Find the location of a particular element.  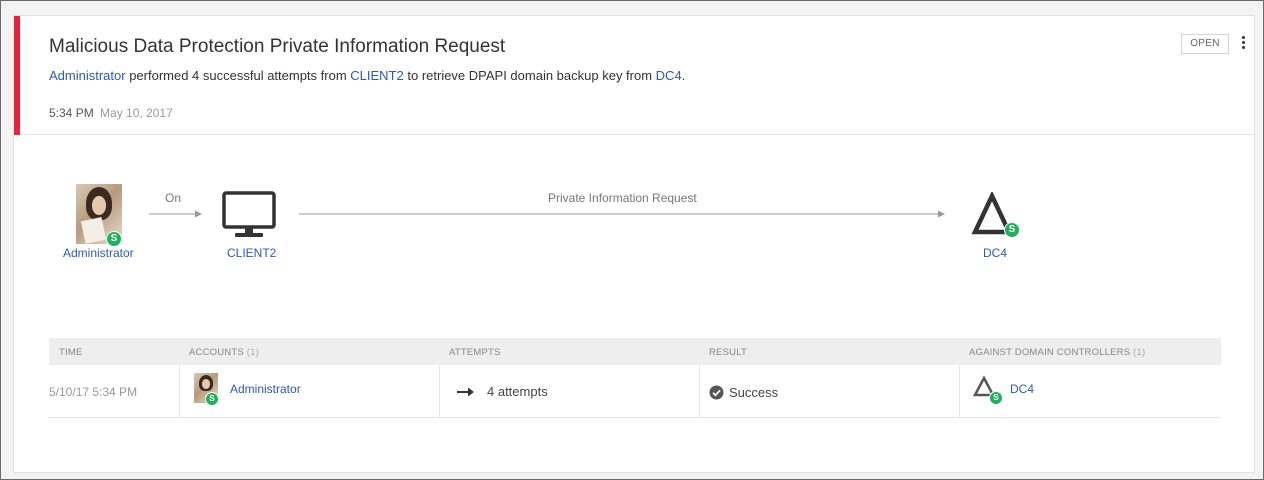

column-header-accounts: ACCOUNTS (1) is located at coordinates (224, 352).